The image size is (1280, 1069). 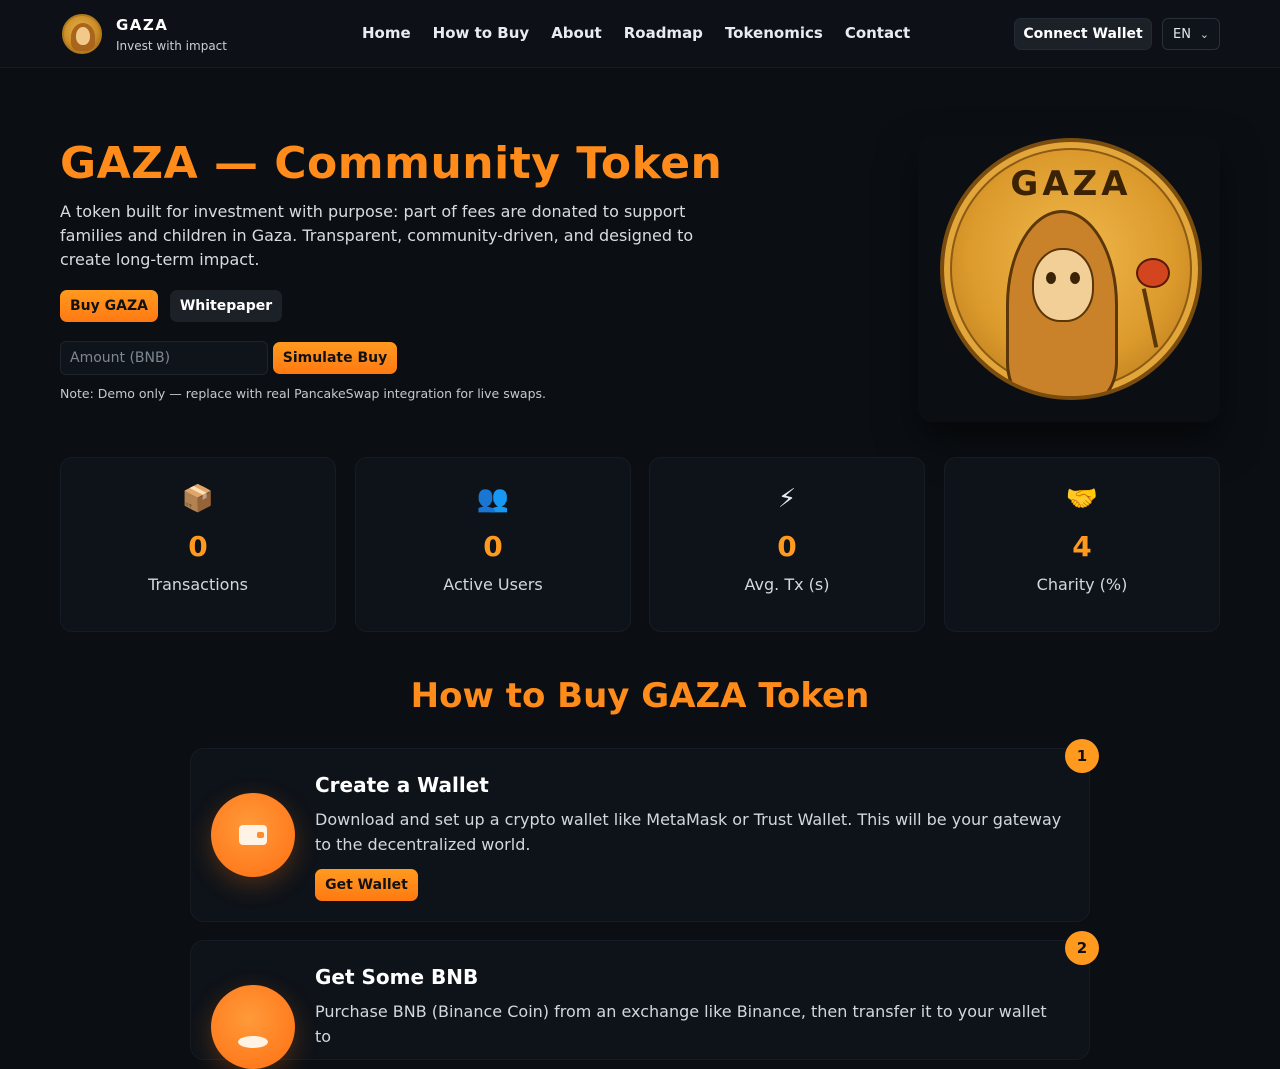 What do you see at coordinates (198, 499) in the screenshot?
I see `package-icon: 📦` at bounding box center [198, 499].